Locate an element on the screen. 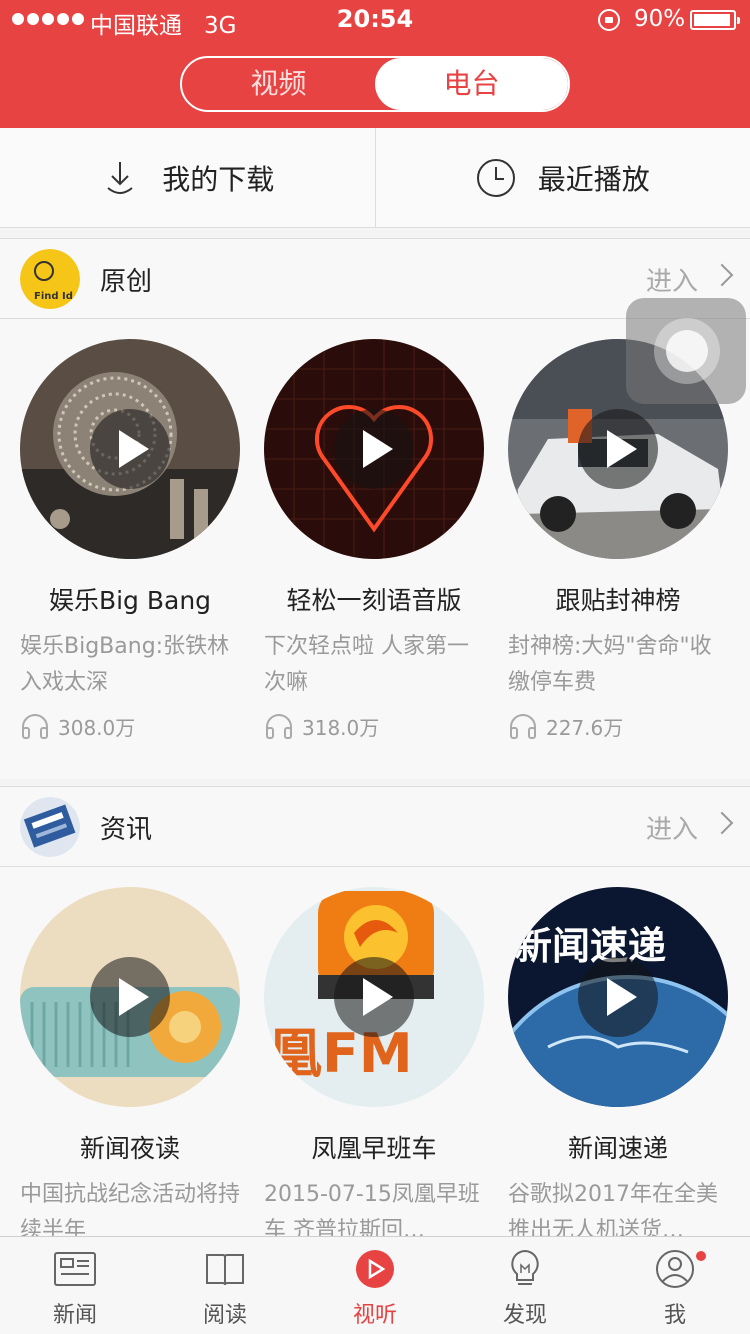  radio-card: 新闻夜读 中国抗战纪念活动将持续半年 is located at coordinates (130, 1068).